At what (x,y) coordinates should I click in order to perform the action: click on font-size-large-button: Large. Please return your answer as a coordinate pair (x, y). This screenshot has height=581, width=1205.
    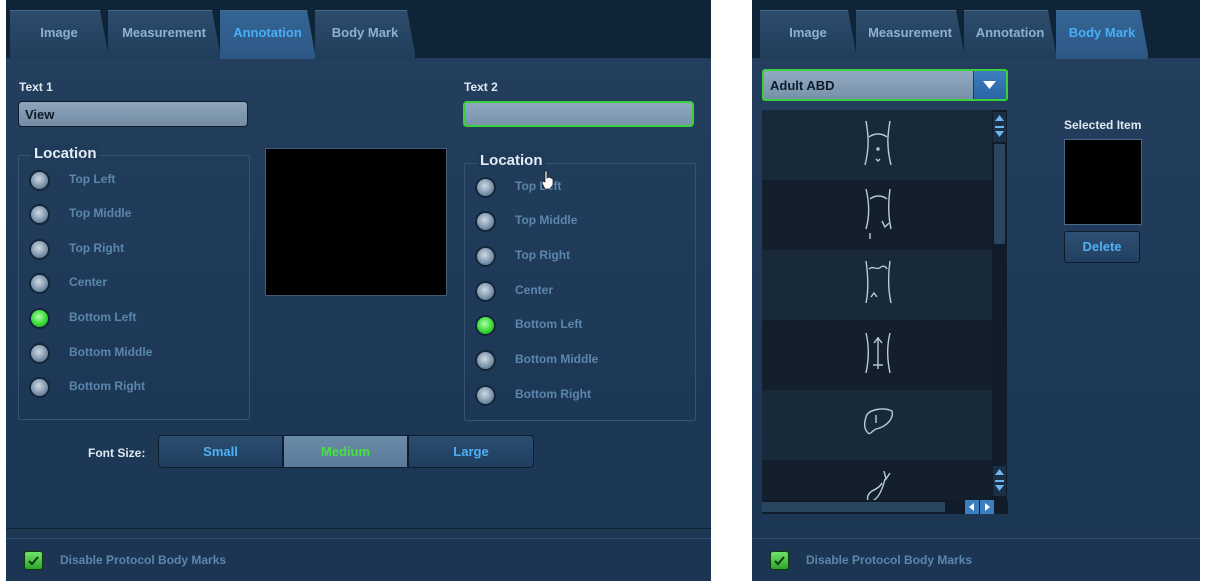
    Looking at the image, I should click on (471, 451).